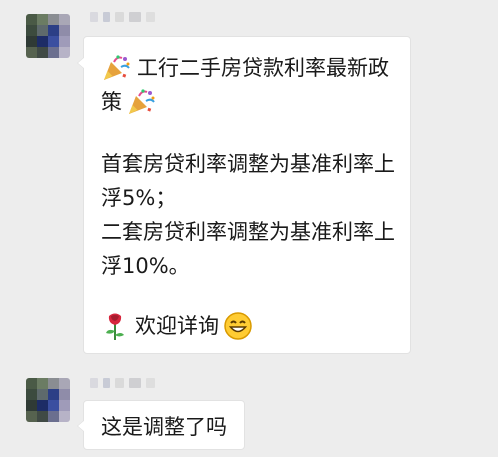 Image resolution: width=498 pixels, height=457 pixels. What do you see at coordinates (164, 427) in the screenshot?
I see `message-text: 这是调整了吗` at bounding box center [164, 427].